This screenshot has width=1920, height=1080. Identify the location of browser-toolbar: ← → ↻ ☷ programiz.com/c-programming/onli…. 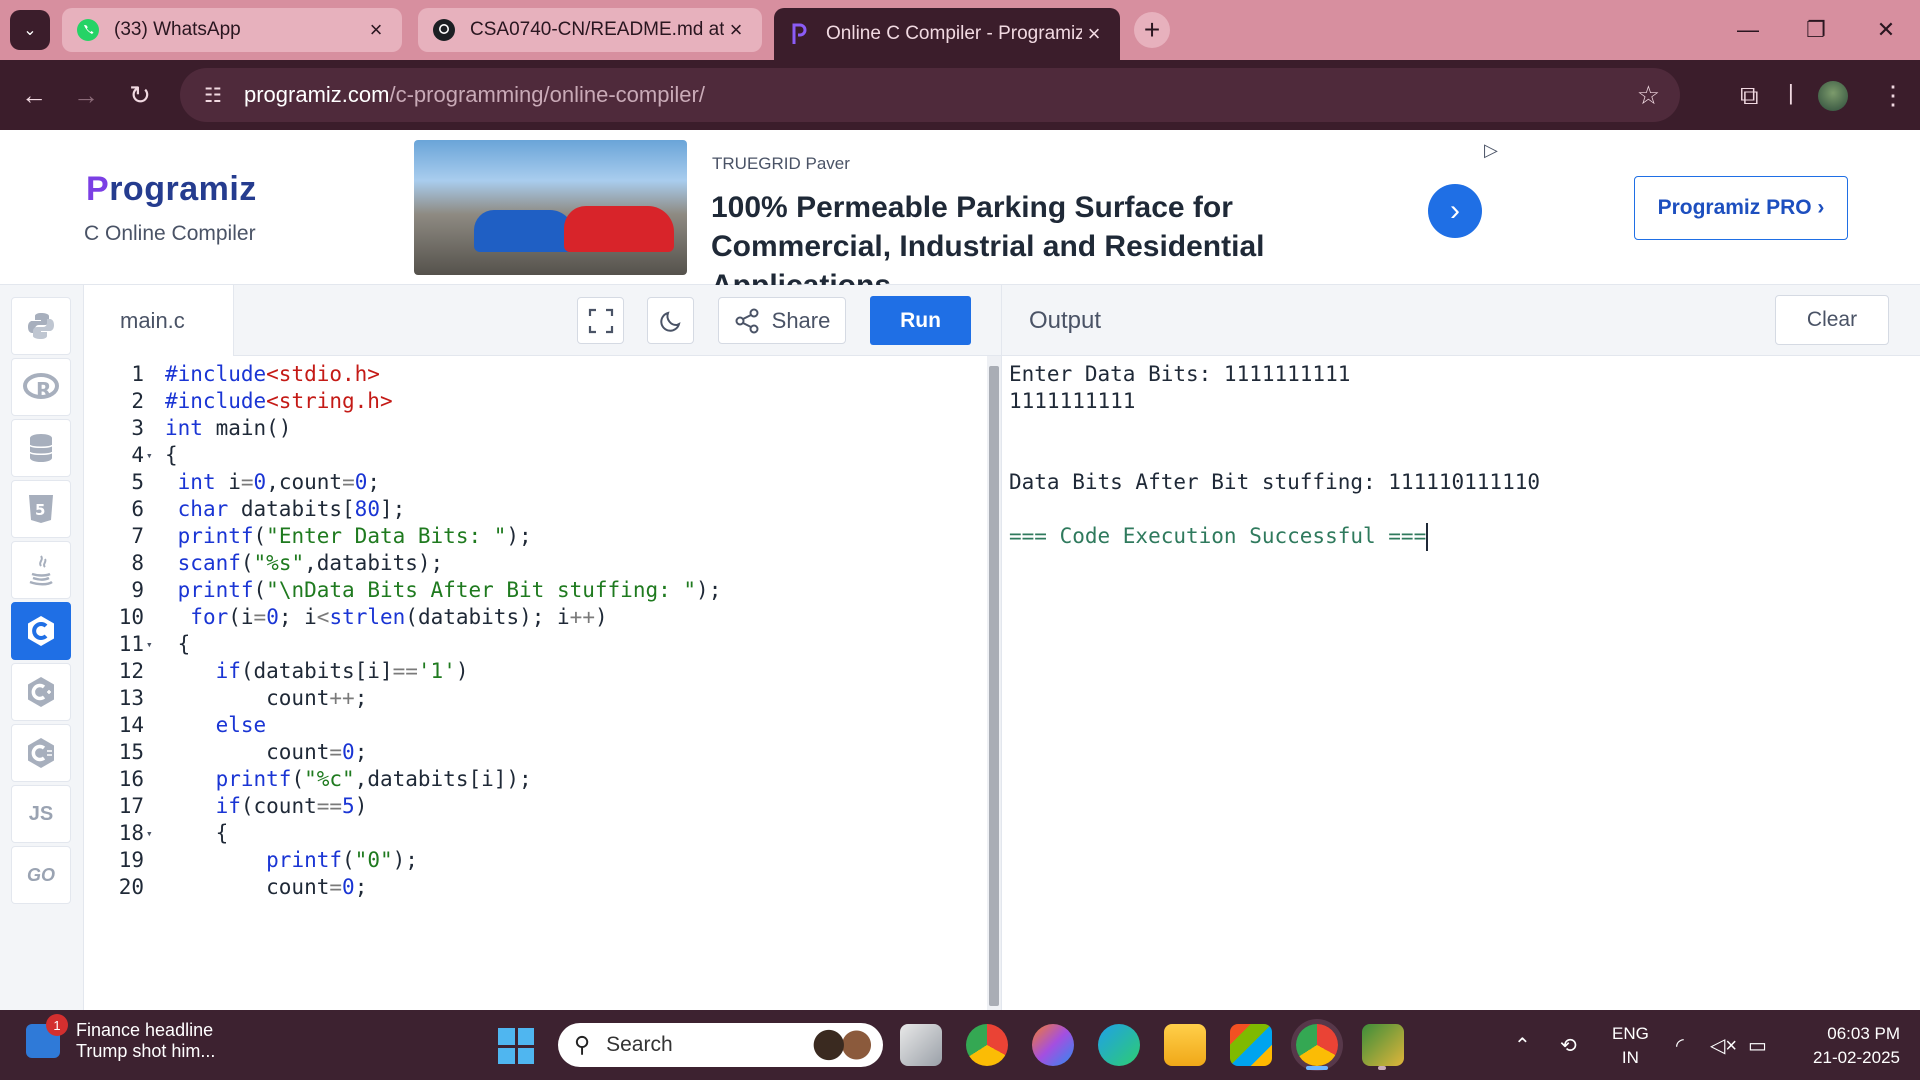
(960, 95).